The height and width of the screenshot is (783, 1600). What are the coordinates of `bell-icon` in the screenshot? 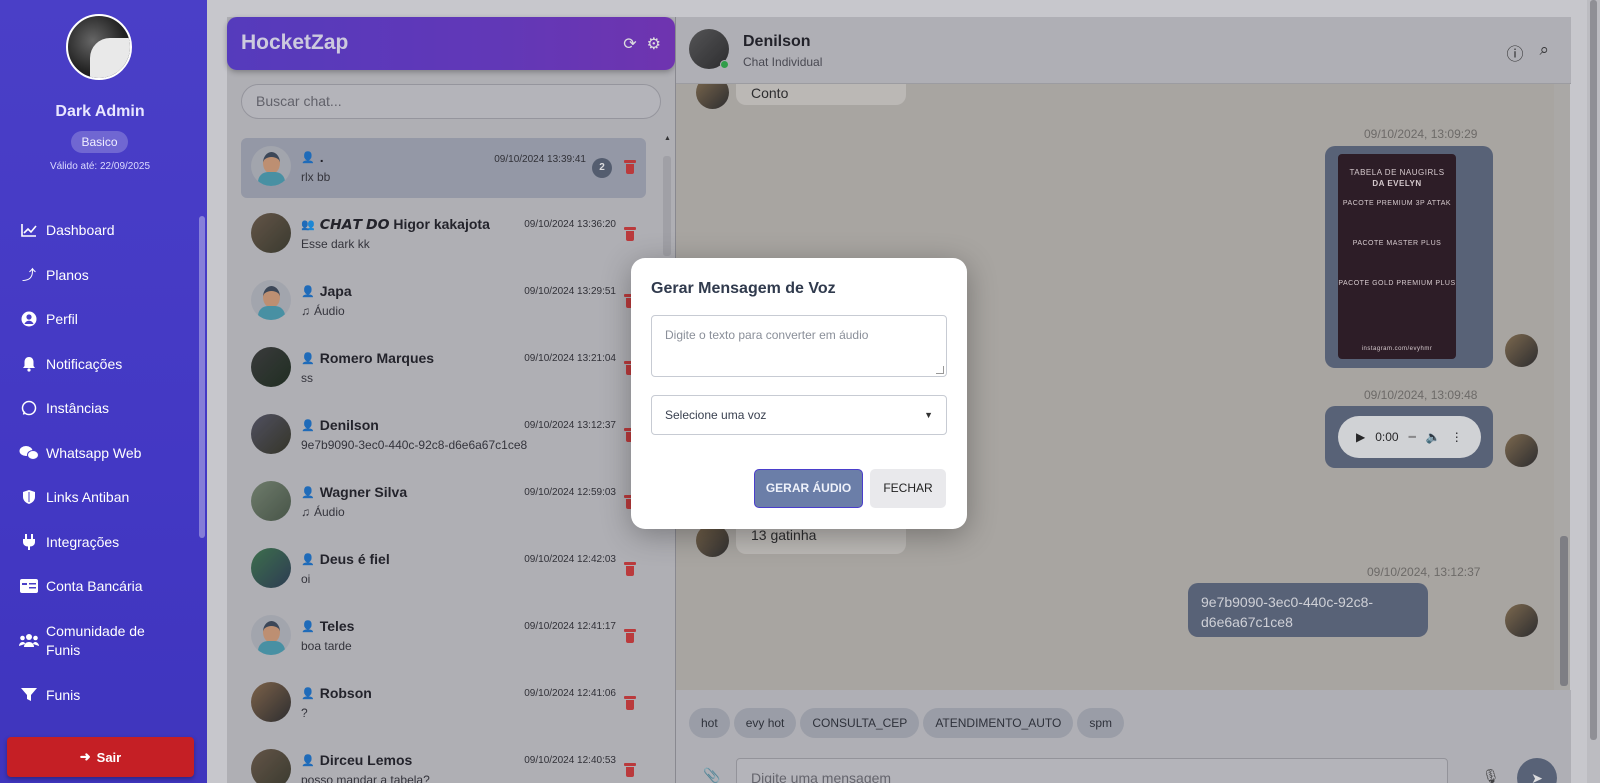 It's located at (29, 364).